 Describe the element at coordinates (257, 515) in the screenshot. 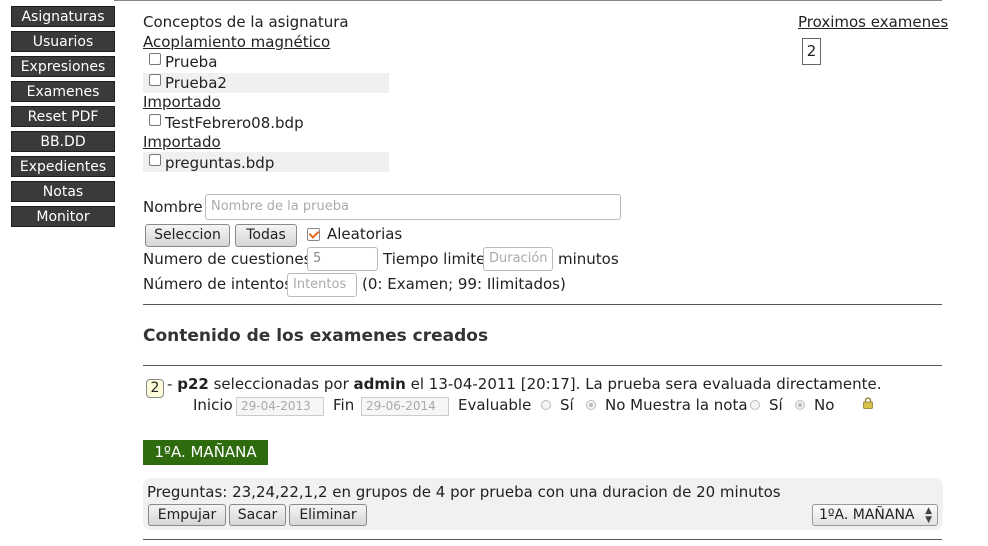

I see `sacar-button: Sacar` at that location.